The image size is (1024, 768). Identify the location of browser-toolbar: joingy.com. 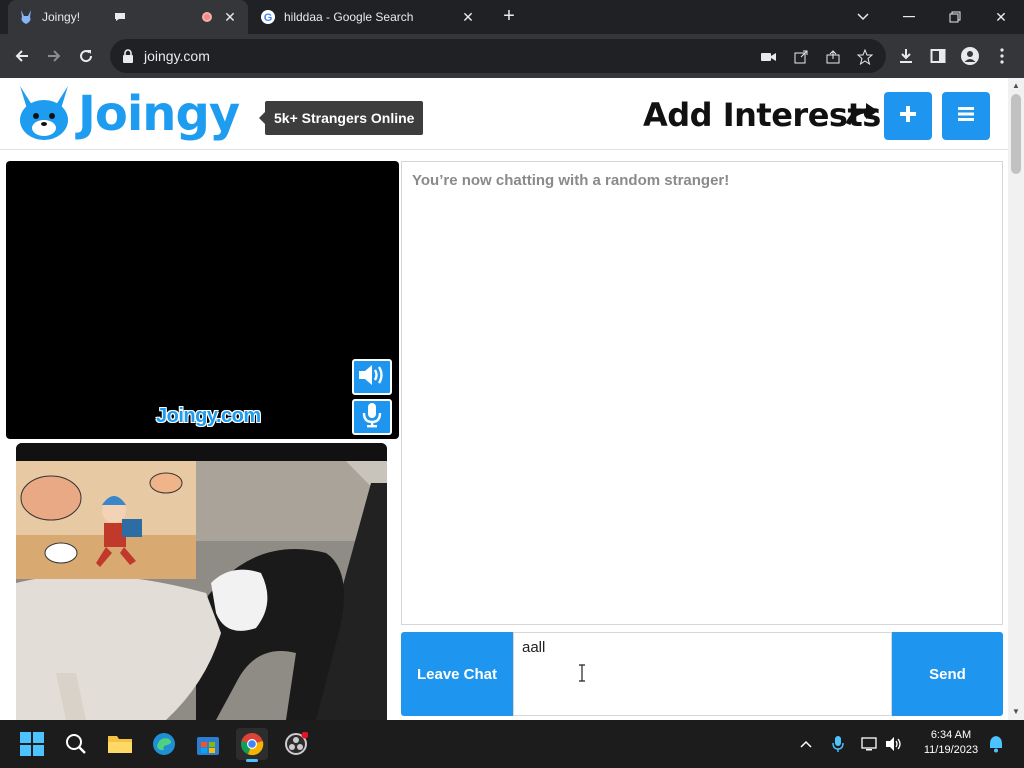
(512, 56).